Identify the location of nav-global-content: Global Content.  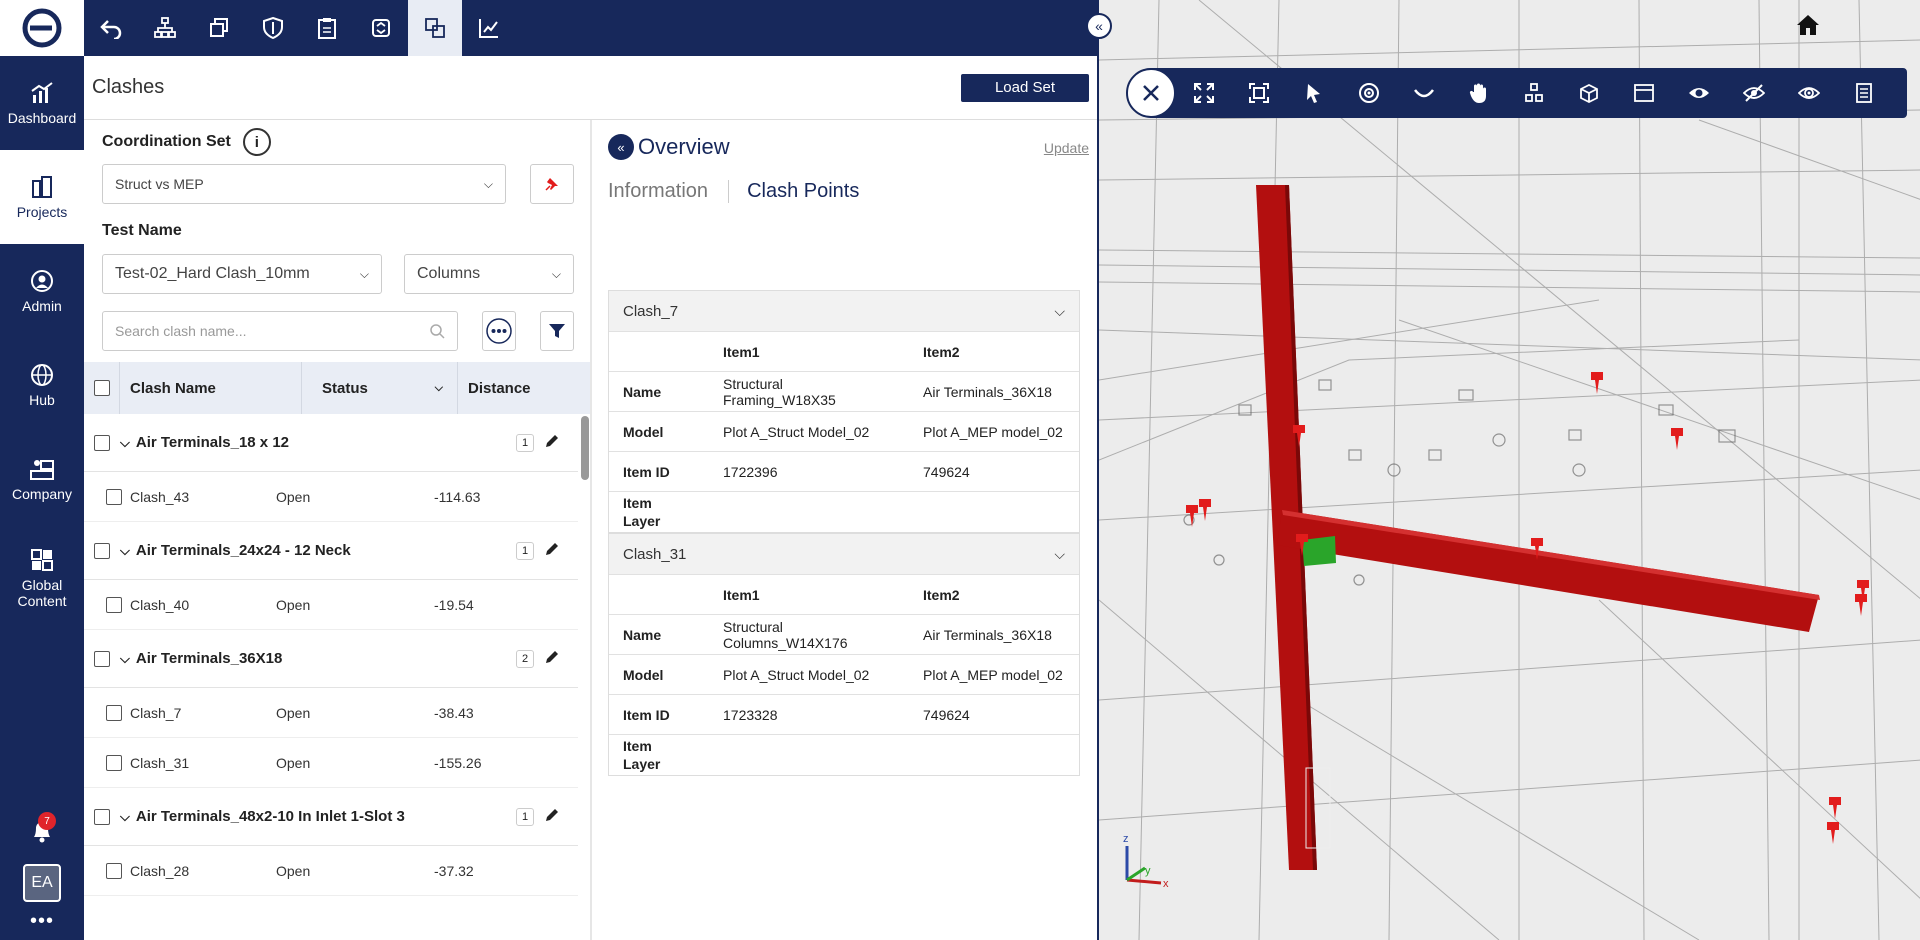
(42, 578).